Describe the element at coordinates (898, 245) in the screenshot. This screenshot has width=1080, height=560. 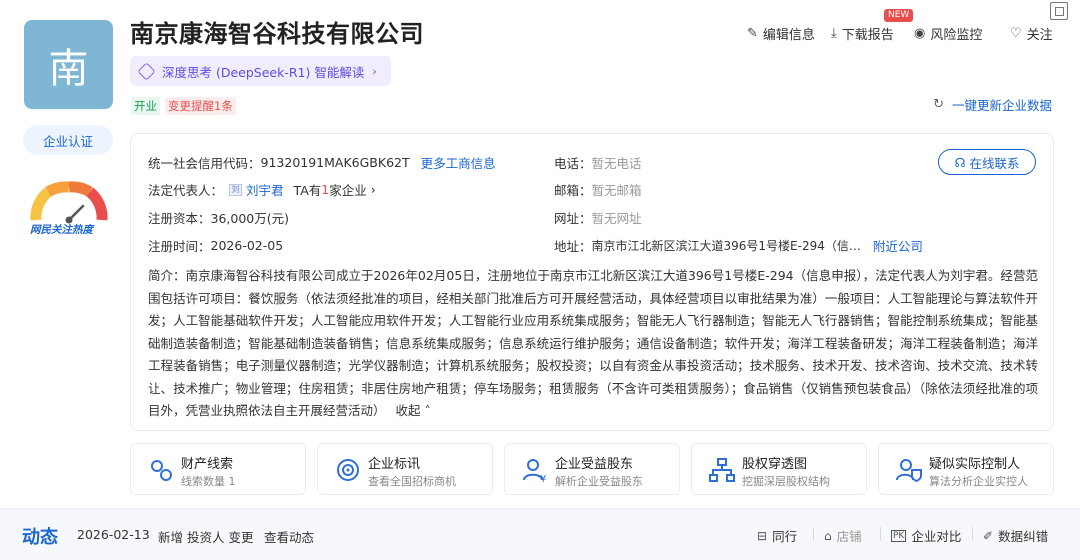
I see `nearby-companies-link: 附近公司` at that location.